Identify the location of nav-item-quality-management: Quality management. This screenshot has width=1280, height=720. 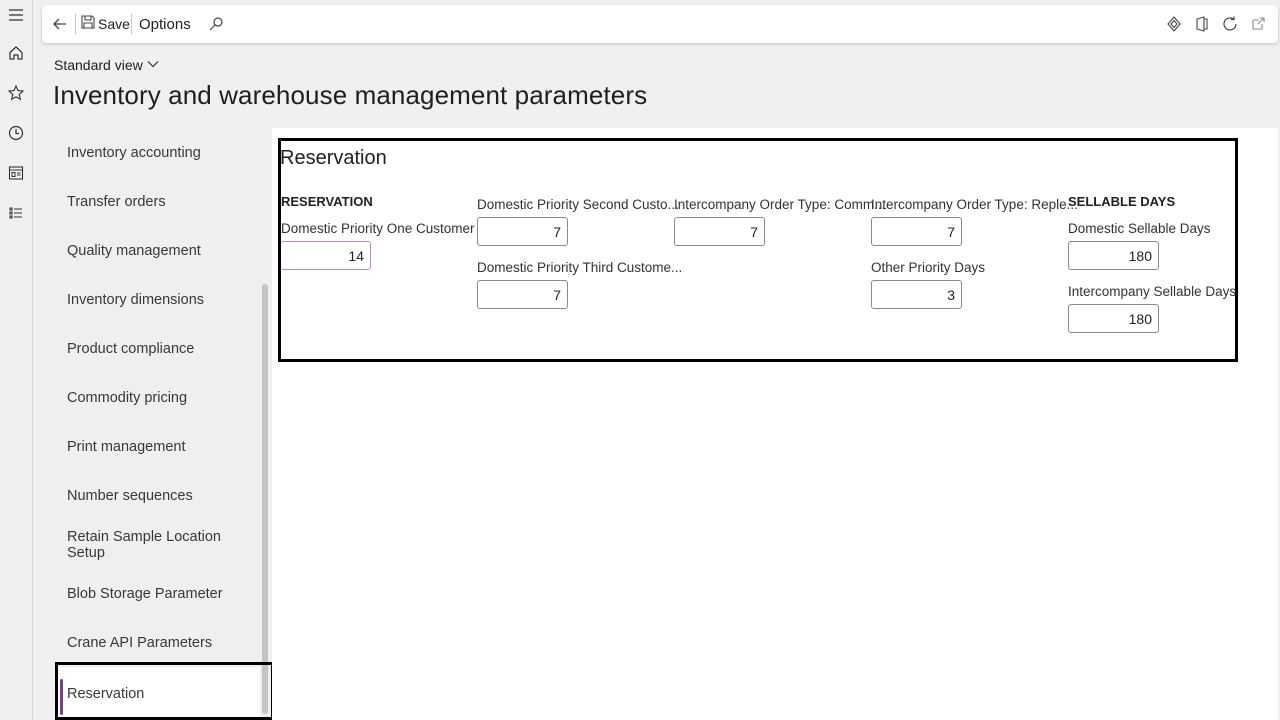
(157, 250).